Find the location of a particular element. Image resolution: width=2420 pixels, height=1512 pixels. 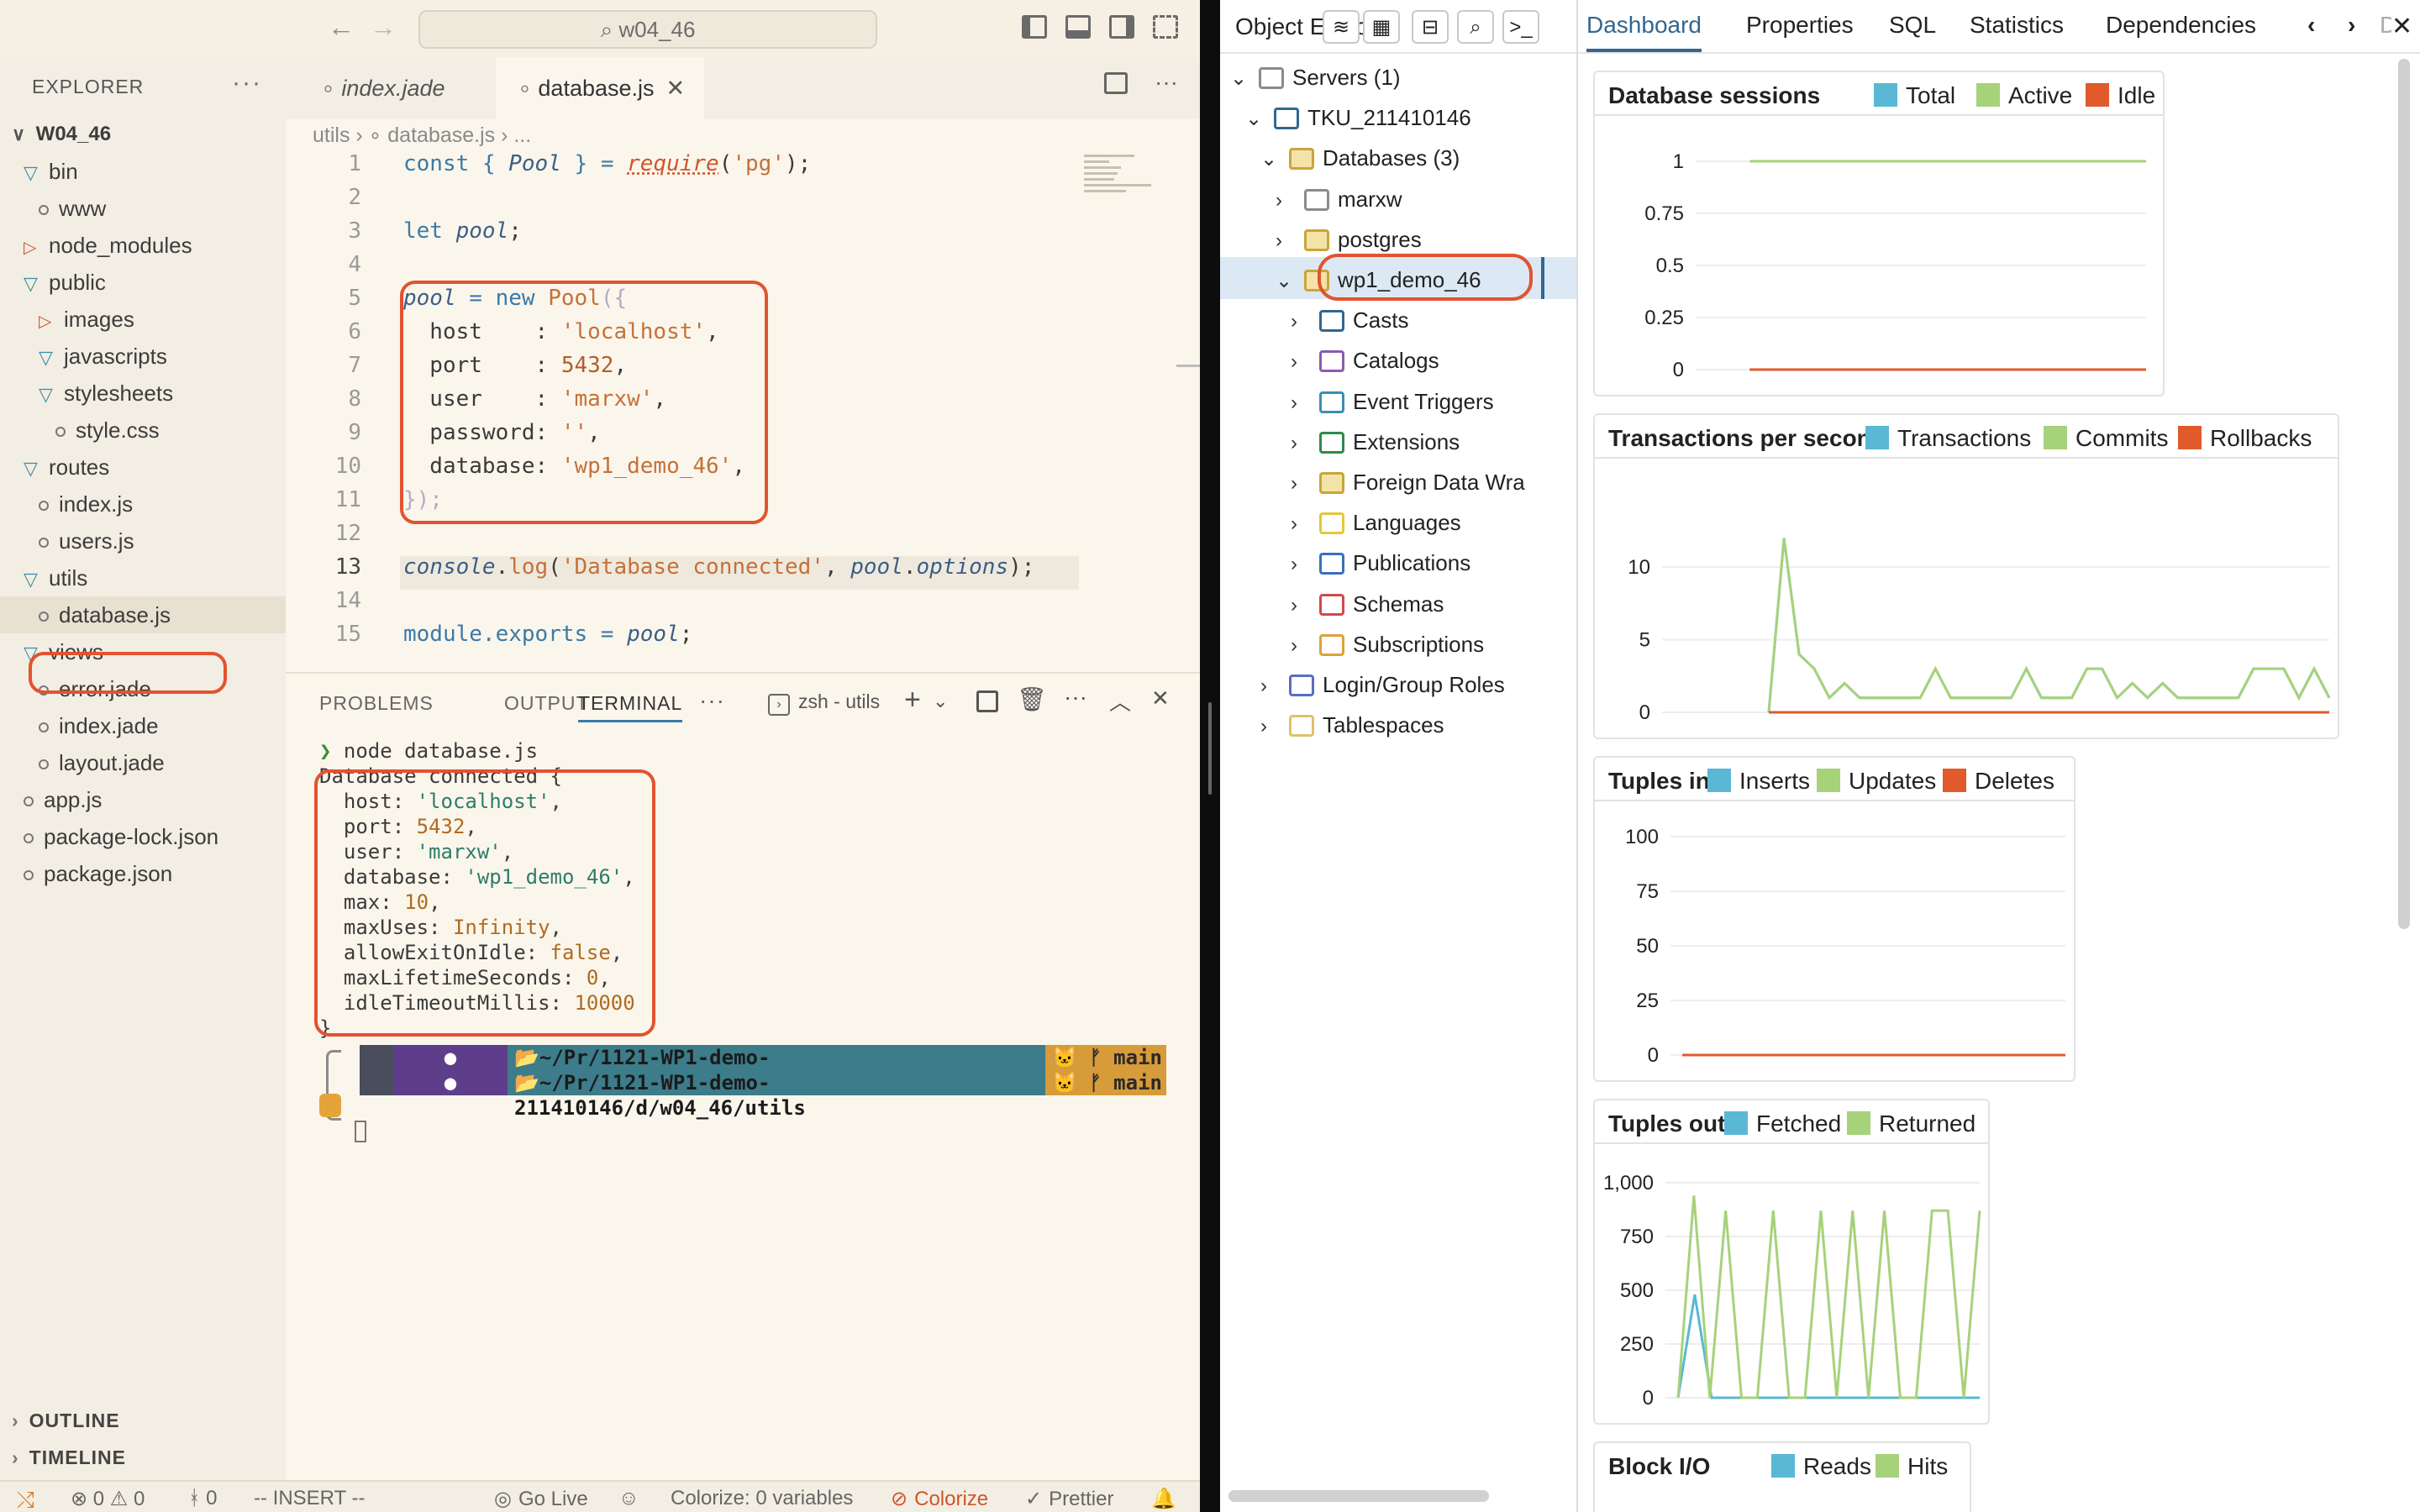

split-editor-icon is located at coordinates (1116, 83).